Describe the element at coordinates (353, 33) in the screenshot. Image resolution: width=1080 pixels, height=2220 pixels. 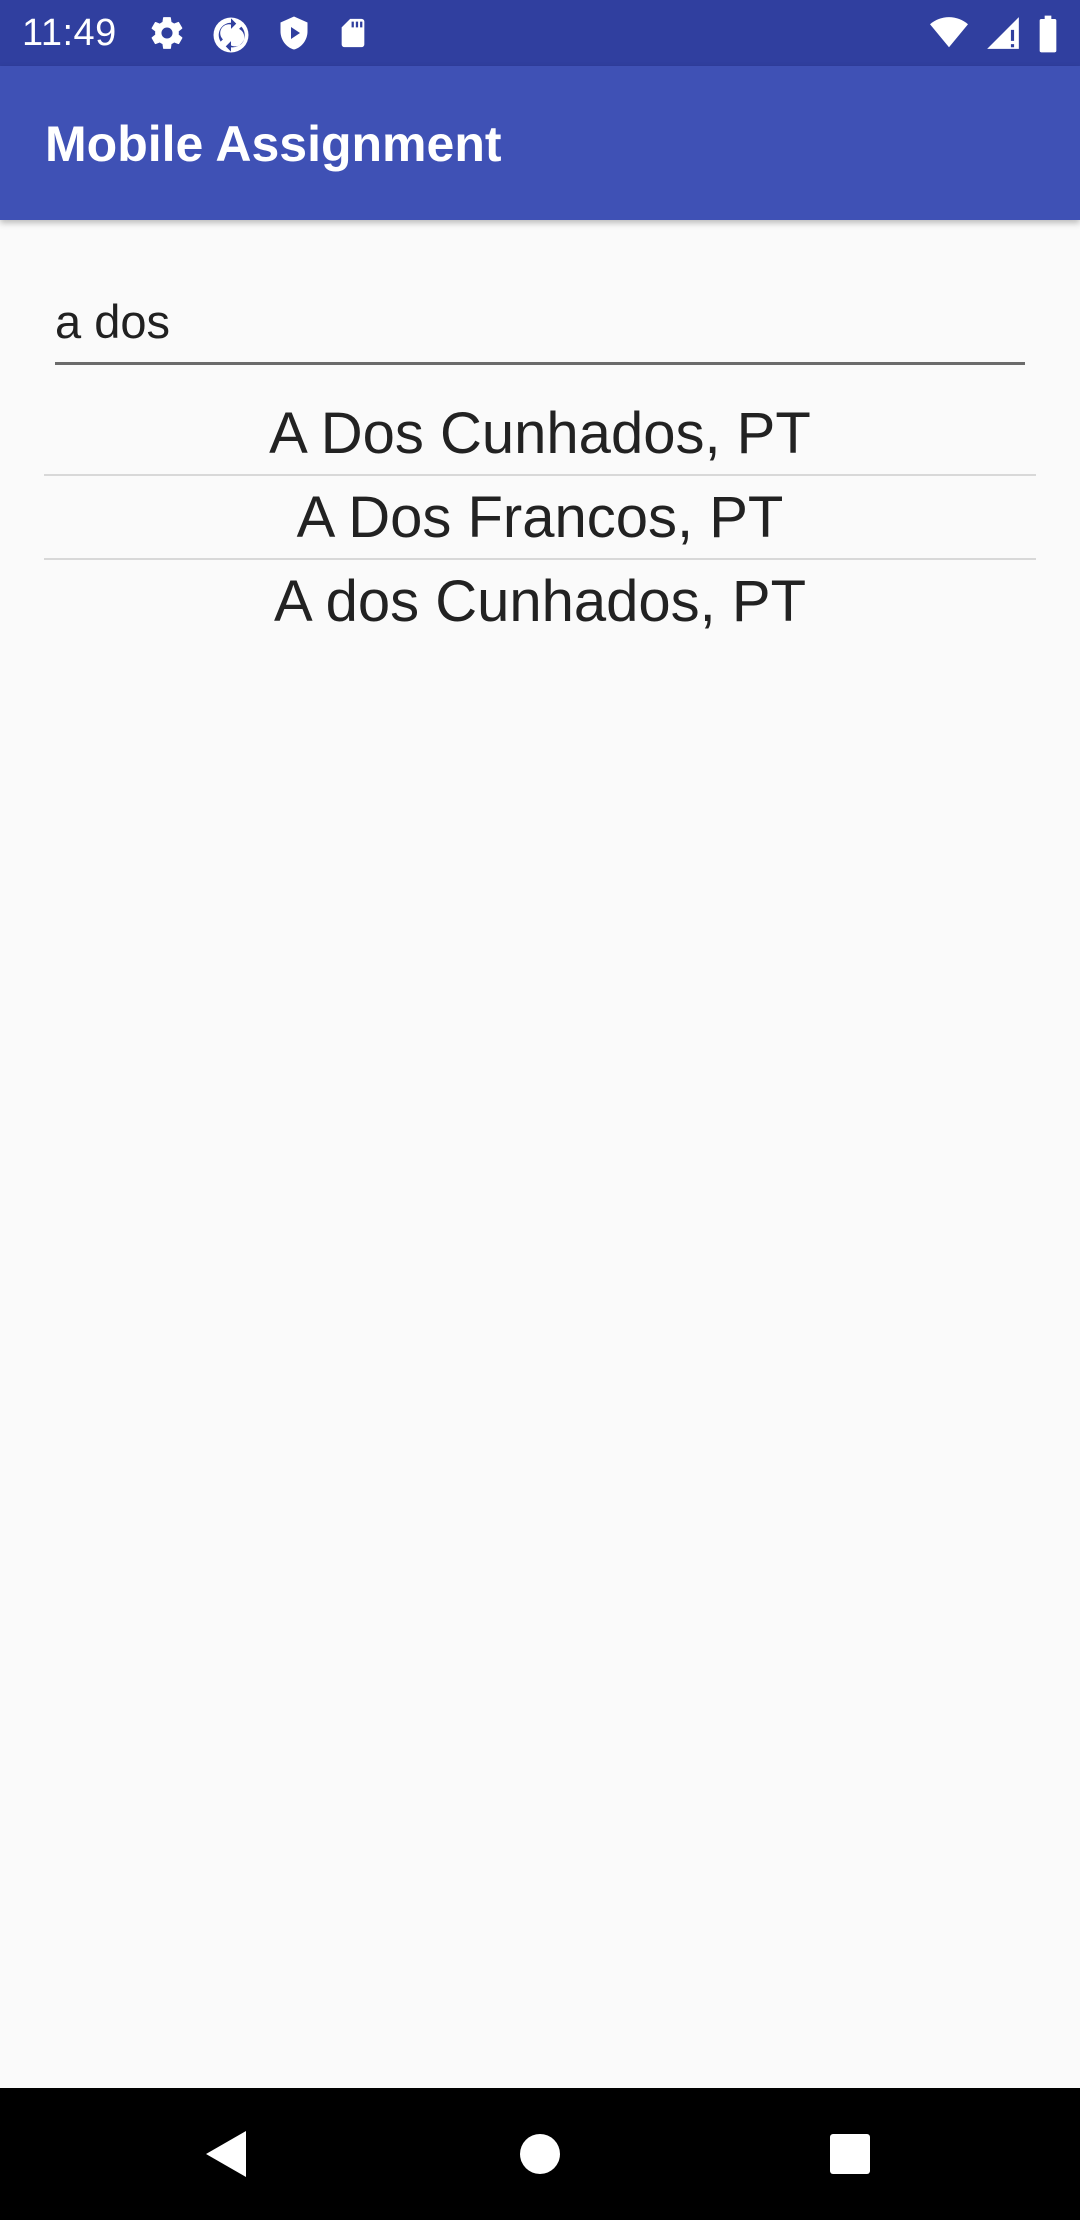
I see `sd-card-icon` at that location.